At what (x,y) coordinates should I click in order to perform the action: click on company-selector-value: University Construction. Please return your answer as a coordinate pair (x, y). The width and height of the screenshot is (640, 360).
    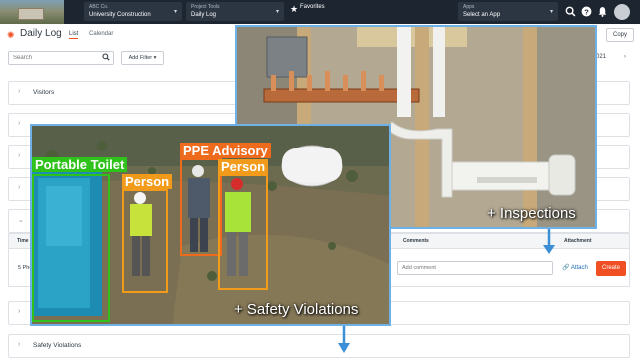
    Looking at the image, I should click on (120, 14).